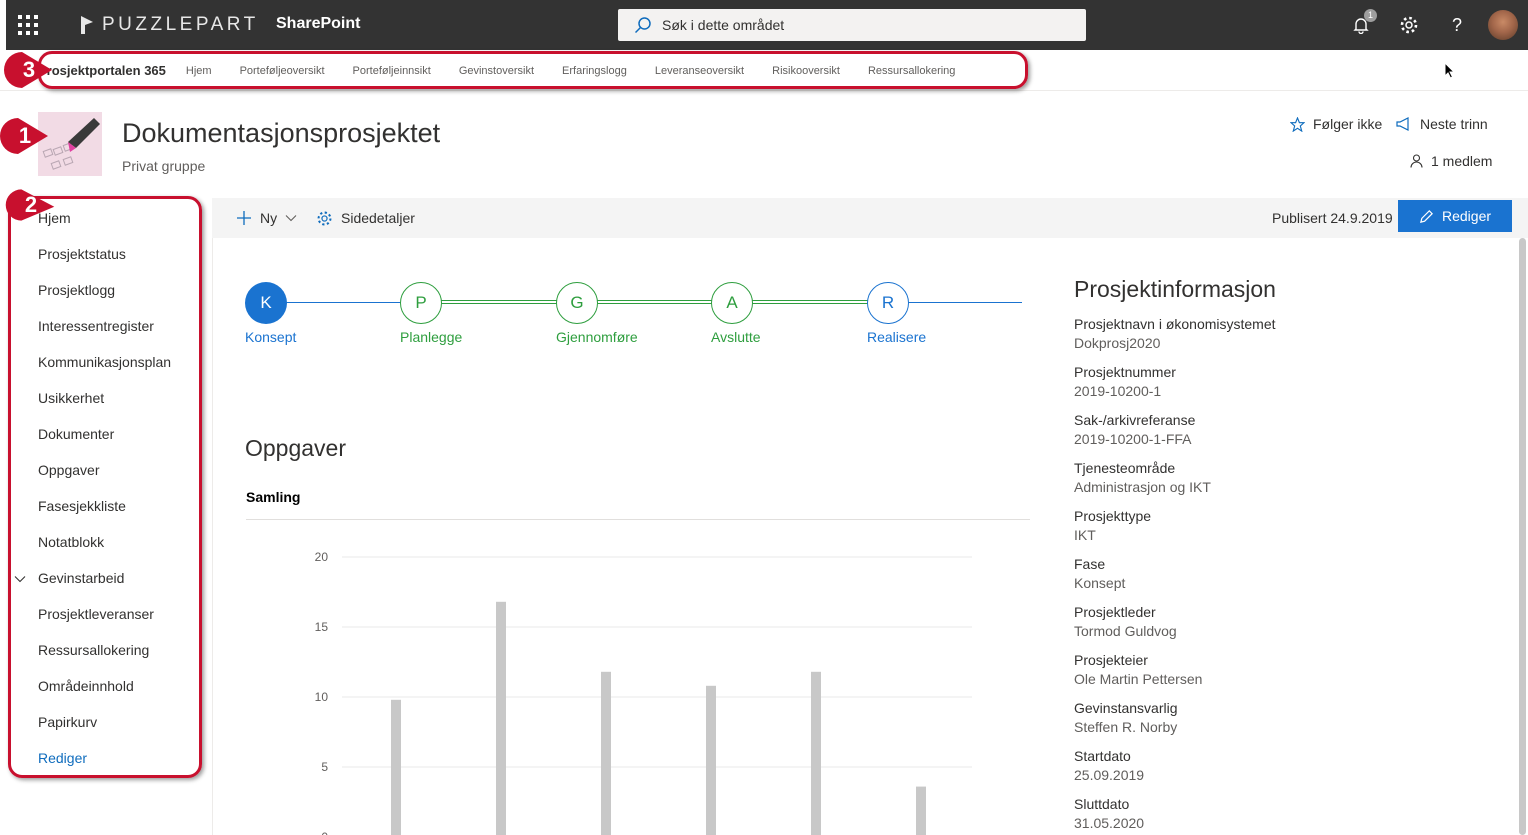 This screenshot has width=1528, height=835. Describe the element at coordinates (1402, 124) in the screenshot. I see `megaphone-icon` at that location.